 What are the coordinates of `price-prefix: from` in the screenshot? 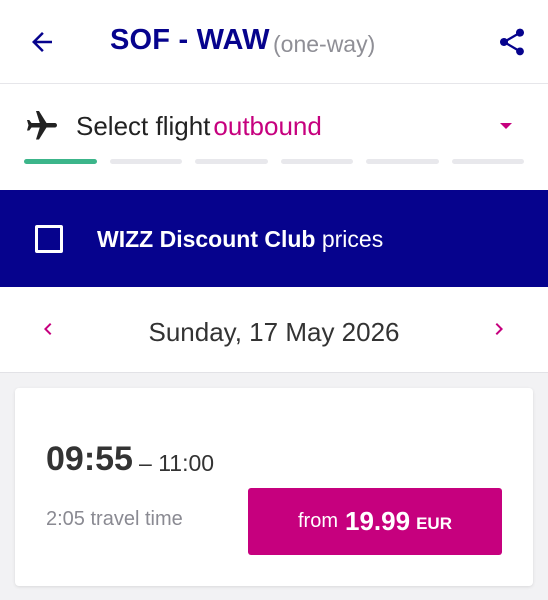 It's located at (318, 521).